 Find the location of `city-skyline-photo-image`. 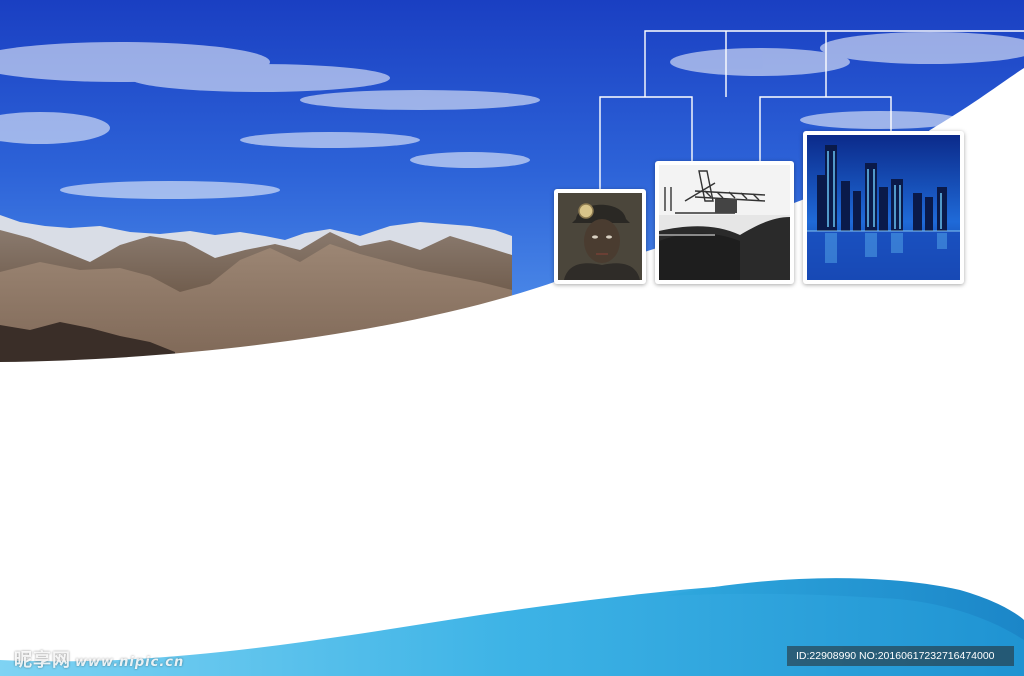

city-skyline-photo-image is located at coordinates (883, 207).